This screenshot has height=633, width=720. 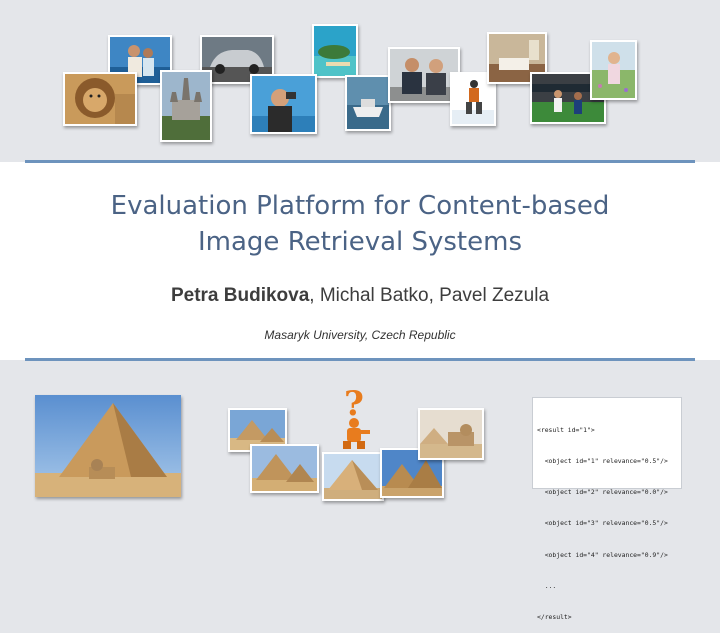 I want to click on photo-beach-island, so click(x=335, y=51).